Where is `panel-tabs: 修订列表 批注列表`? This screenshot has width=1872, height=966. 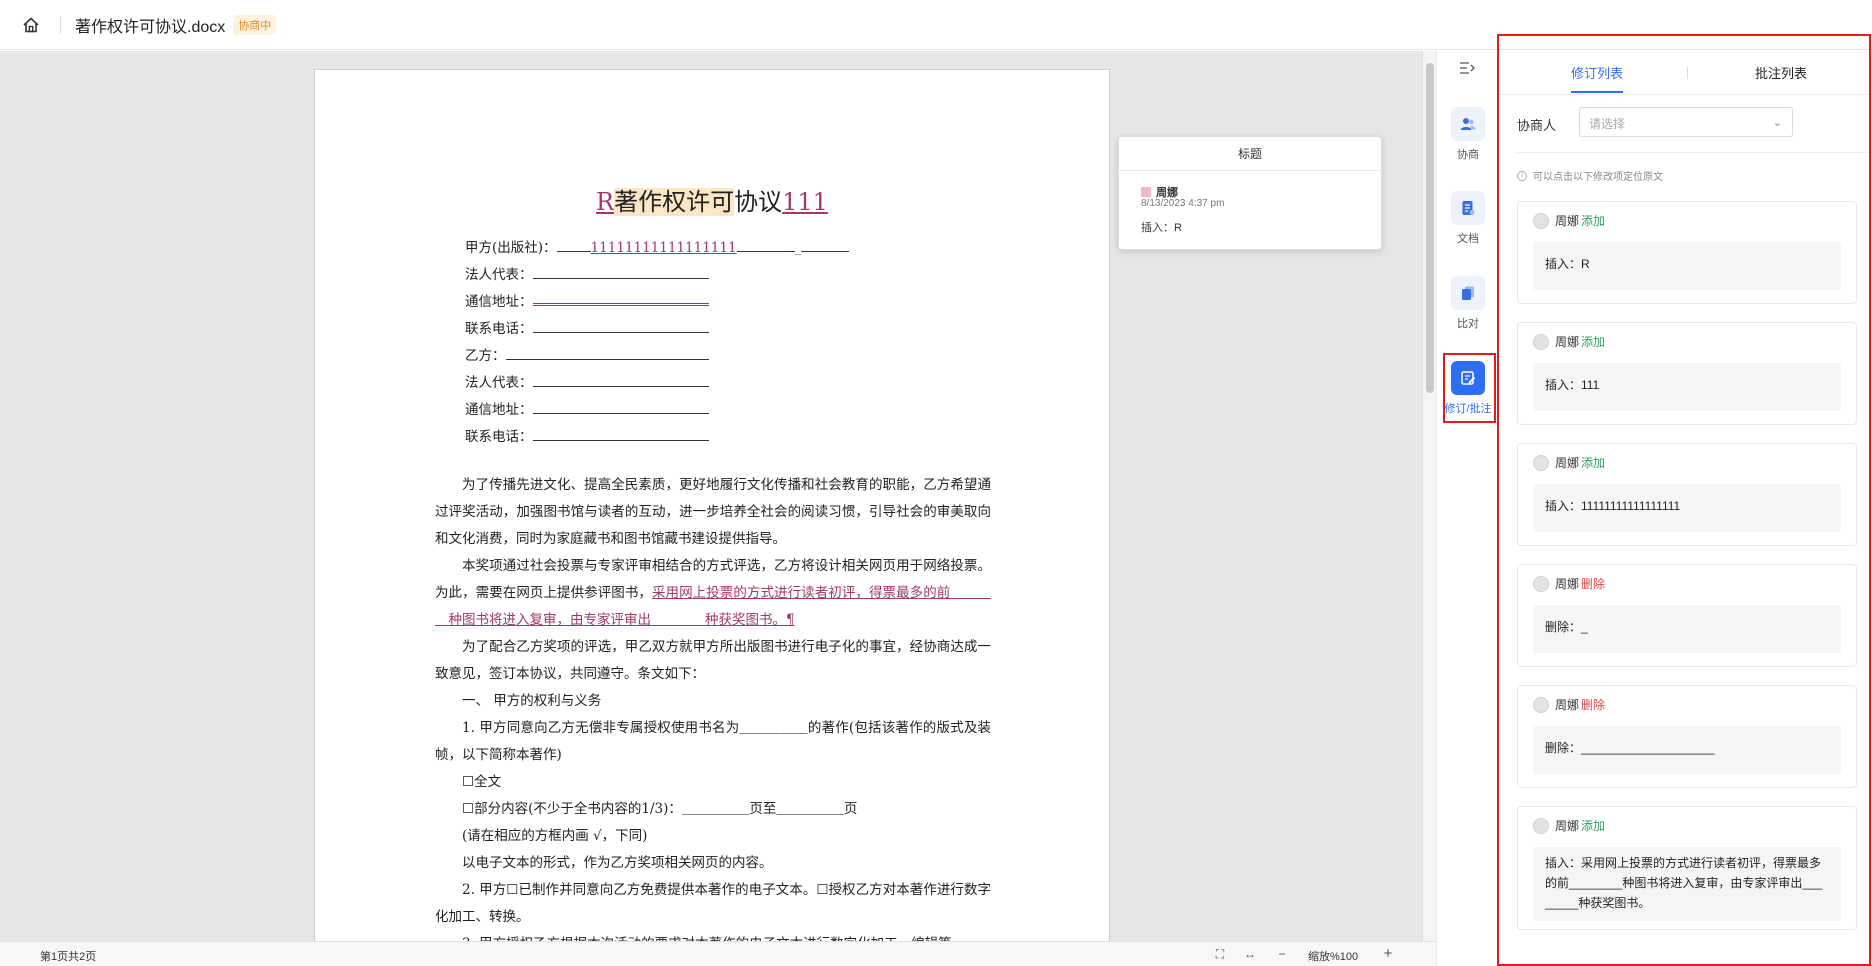
panel-tabs: 修订列表 批注列表 is located at coordinates (1685, 73).